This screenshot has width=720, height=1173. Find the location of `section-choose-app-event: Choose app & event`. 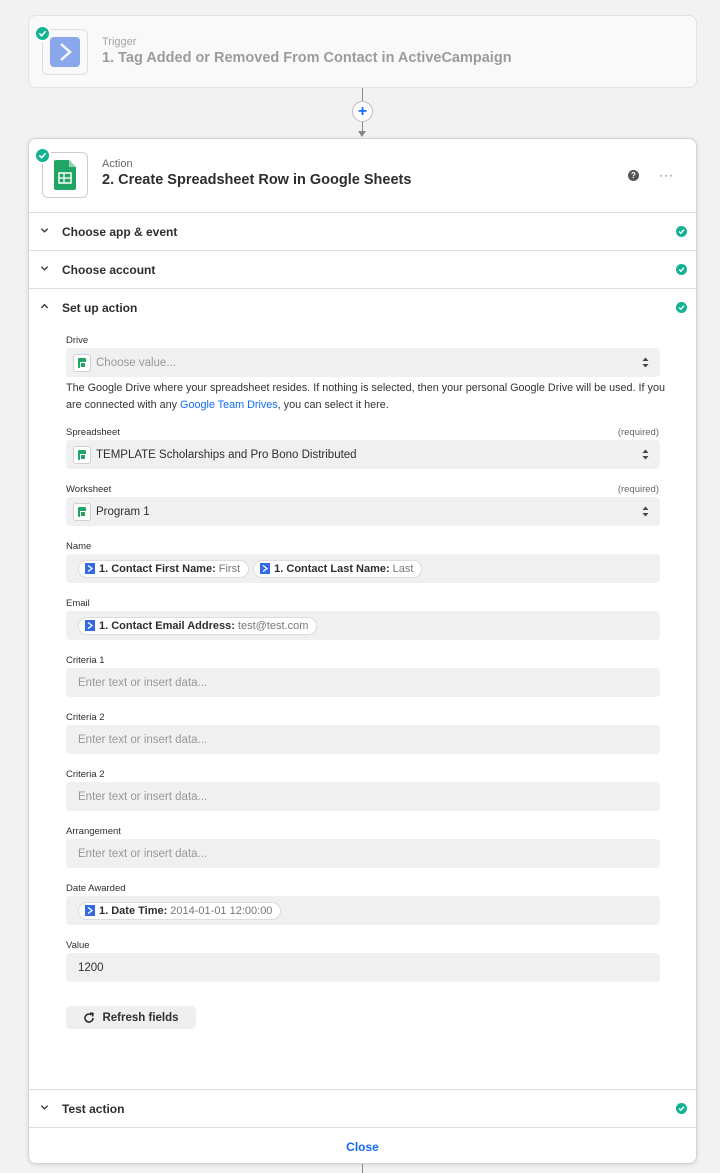

section-choose-app-event: Choose app & event is located at coordinates (362, 231).